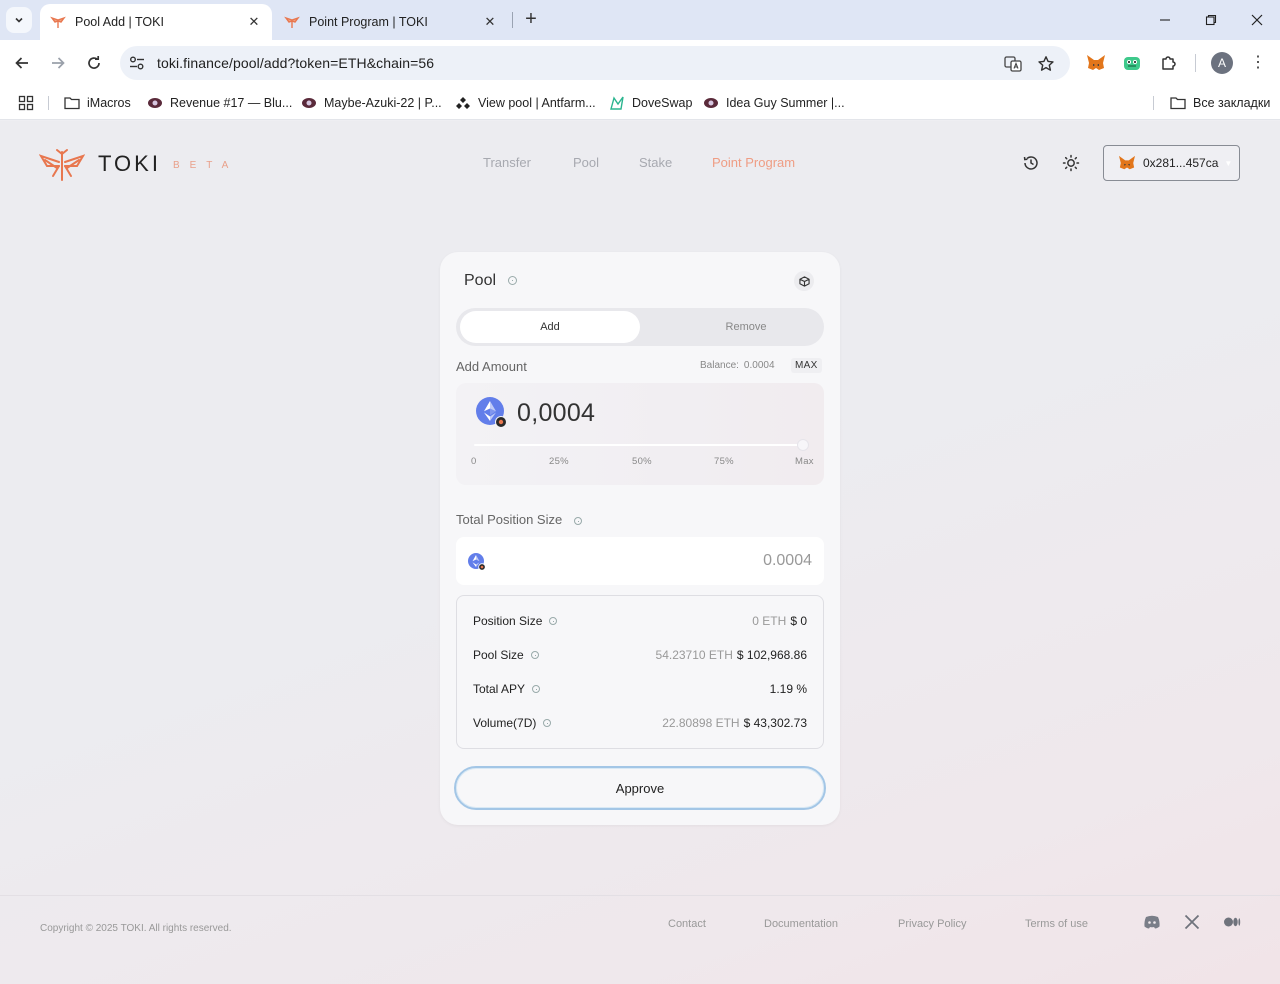 Image resolution: width=1280 pixels, height=984 pixels. Describe the element at coordinates (724, 461) in the screenshot. I see `slider-tick: 75%` at that location.